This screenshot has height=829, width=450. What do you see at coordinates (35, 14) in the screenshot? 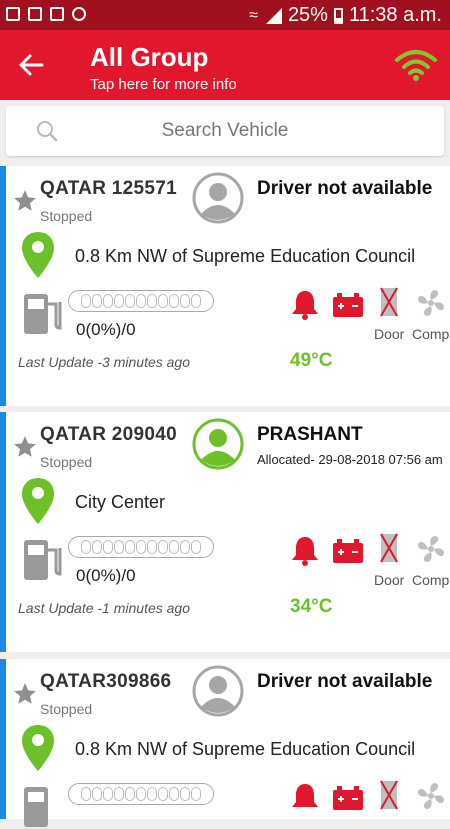
I see `gallery-icon` at bounding box center [35, 14].